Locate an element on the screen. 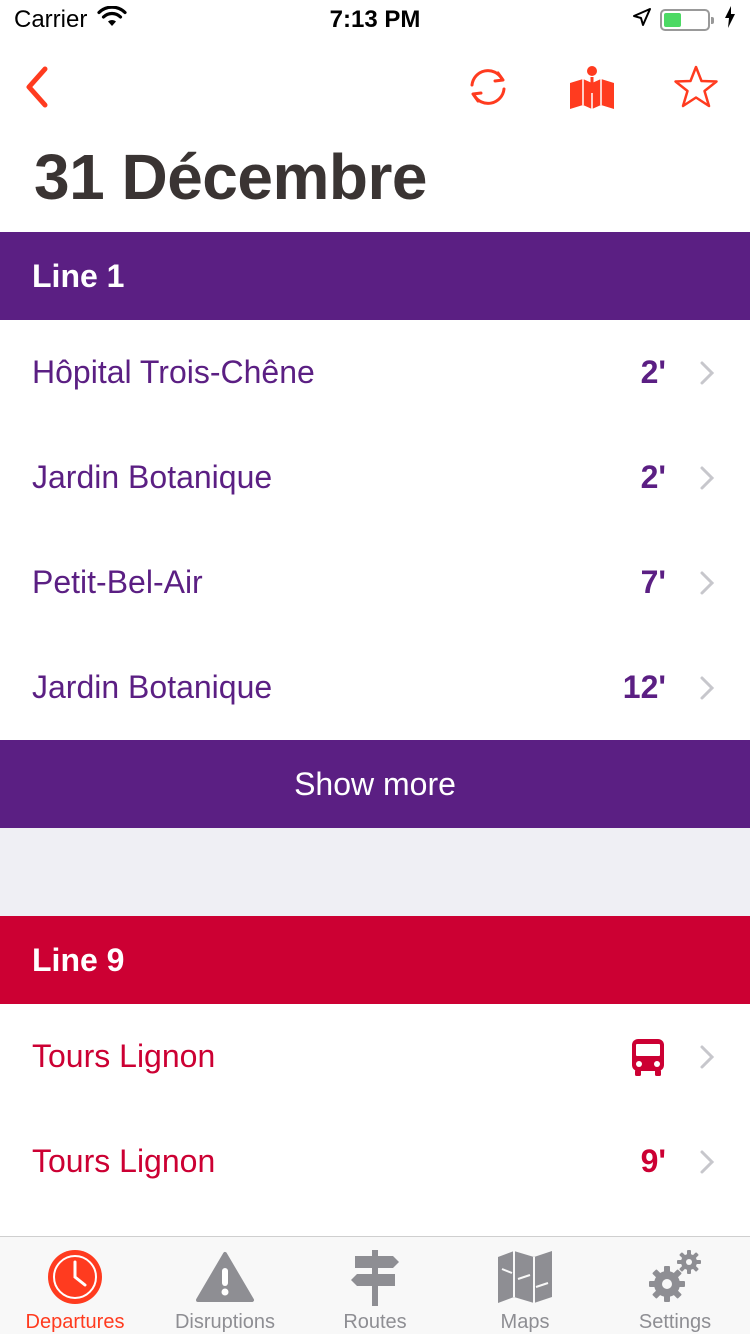 The image size is (750, 1334). warning-icon is located at coordinates (225, 1277).